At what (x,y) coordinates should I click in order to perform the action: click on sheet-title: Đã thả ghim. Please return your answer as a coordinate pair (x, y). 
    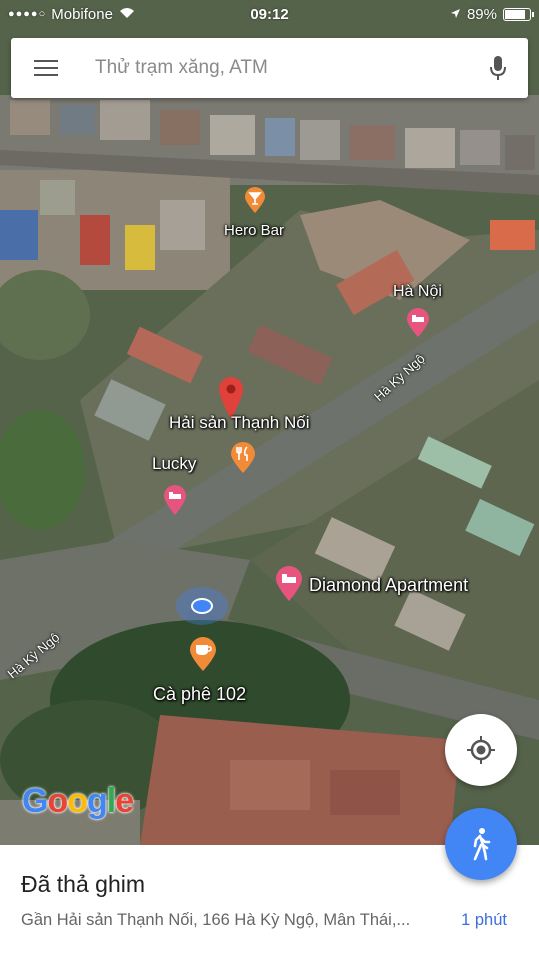
    Looking at the image, I should click on (83, 884).